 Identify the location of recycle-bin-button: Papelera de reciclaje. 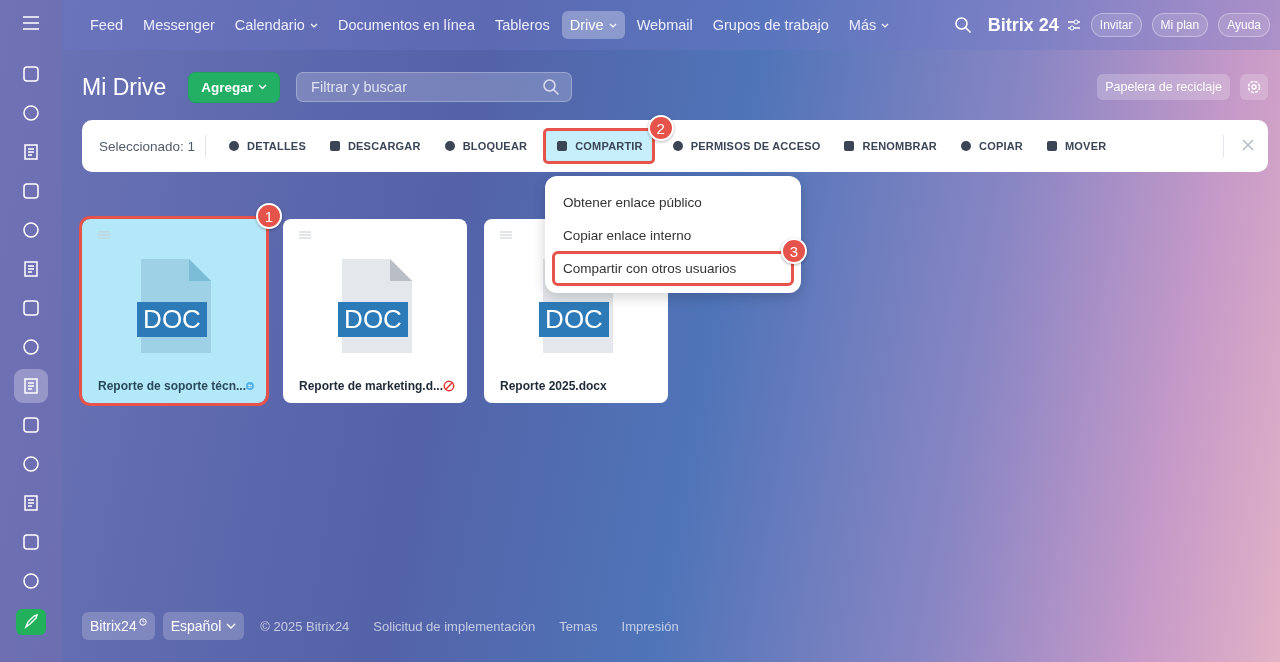
(1163, 87).